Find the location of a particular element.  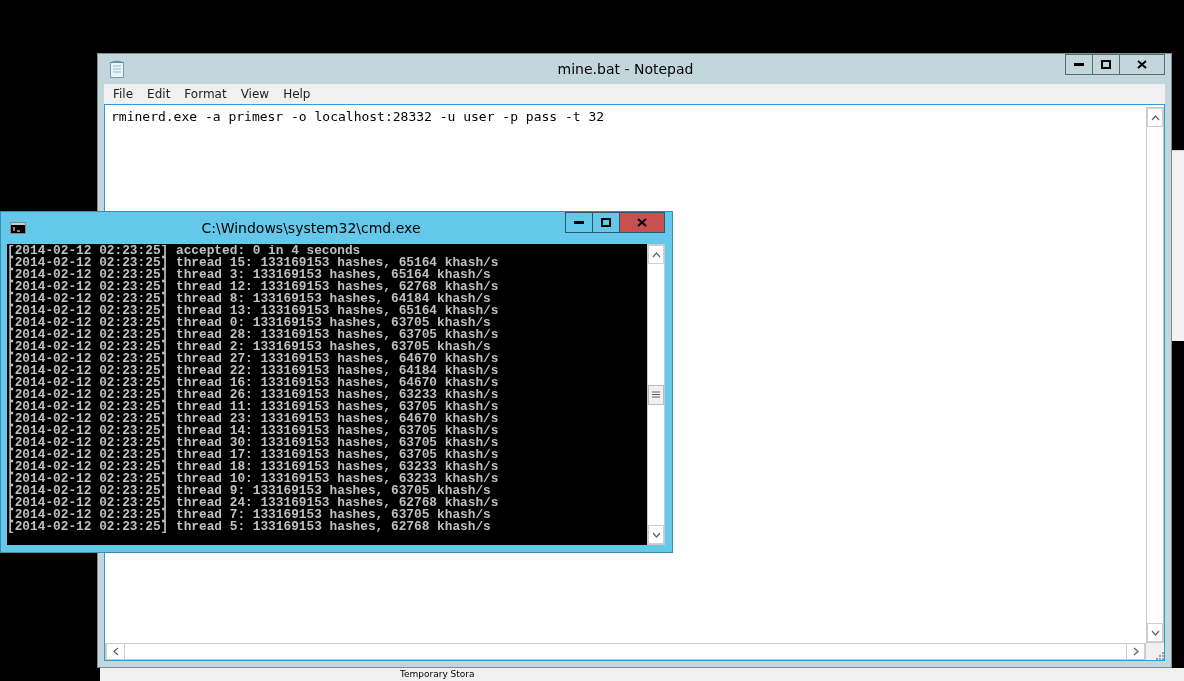

console-line: [2014-02-12 02:23:25] thread 5: 133169153 hashes, 62768 khash/s is located at coordinates (249, 527).